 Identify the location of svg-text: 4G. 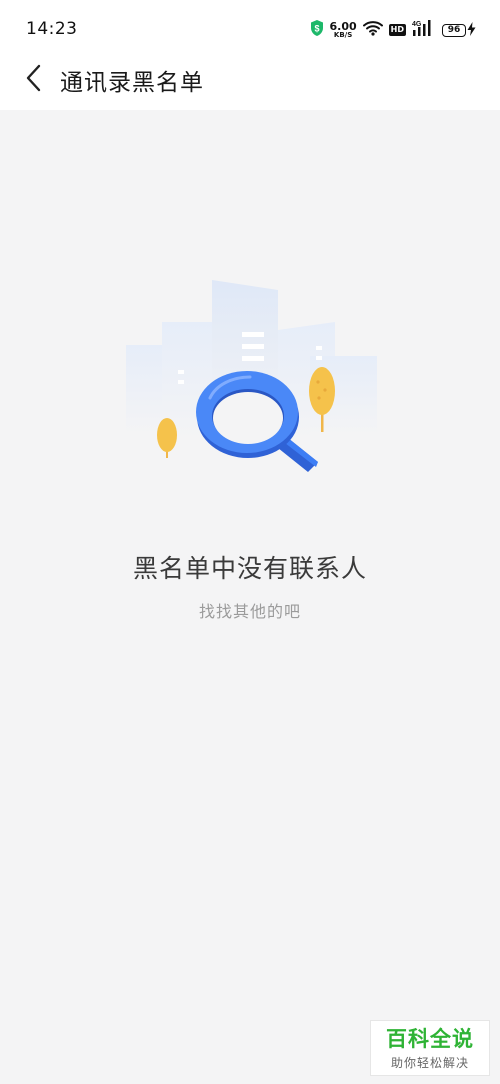
(417, 24).